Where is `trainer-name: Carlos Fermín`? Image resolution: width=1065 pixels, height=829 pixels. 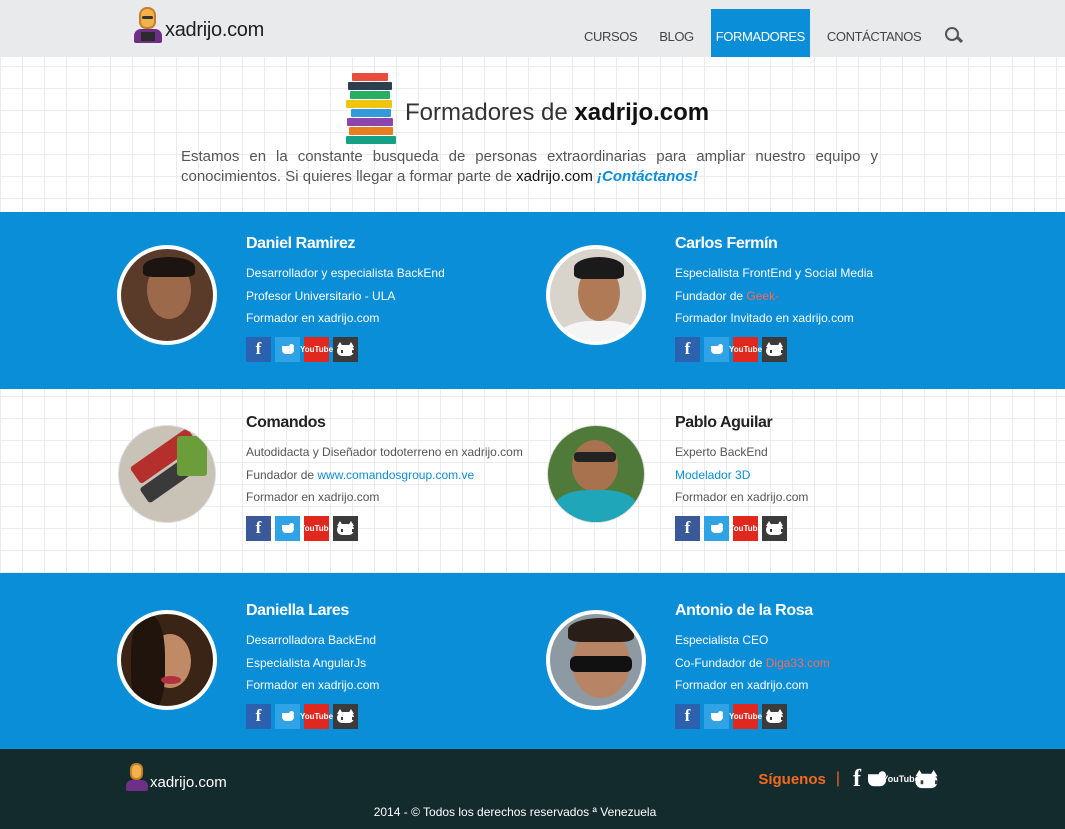 trainer-name: Carlos Fermín is located at coordinates (726, 243).